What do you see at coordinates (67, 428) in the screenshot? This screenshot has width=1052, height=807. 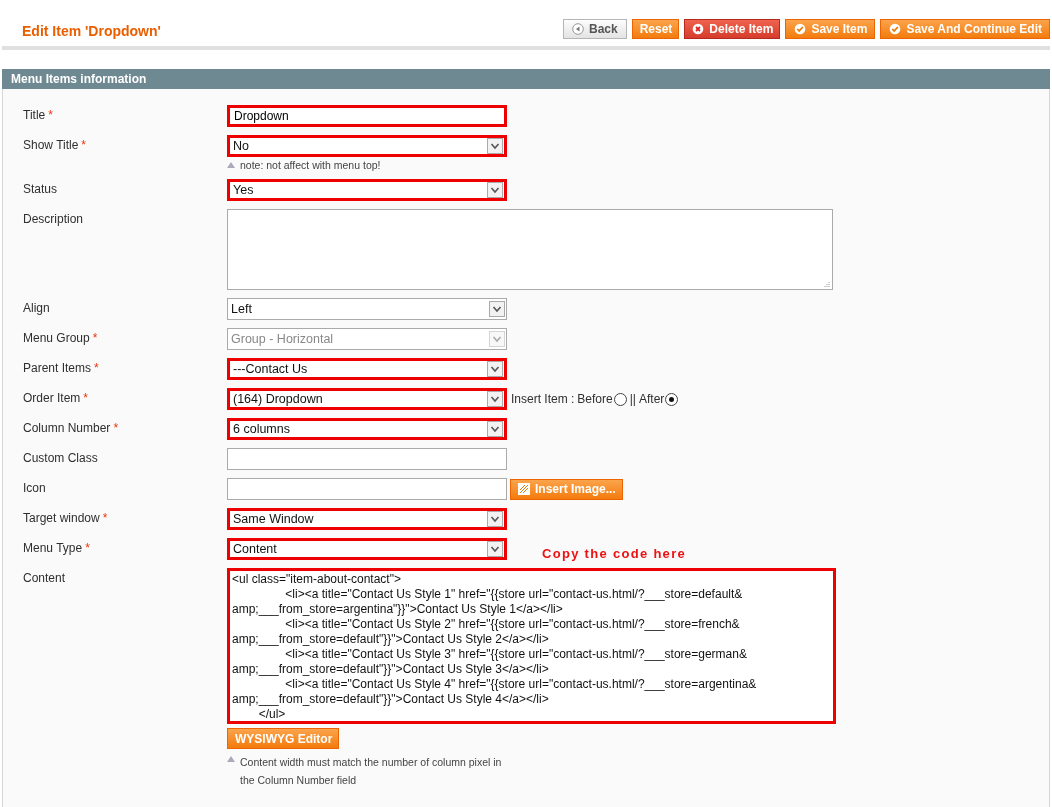 I see `field-label: Column Number` at bounding box center [67, 428].